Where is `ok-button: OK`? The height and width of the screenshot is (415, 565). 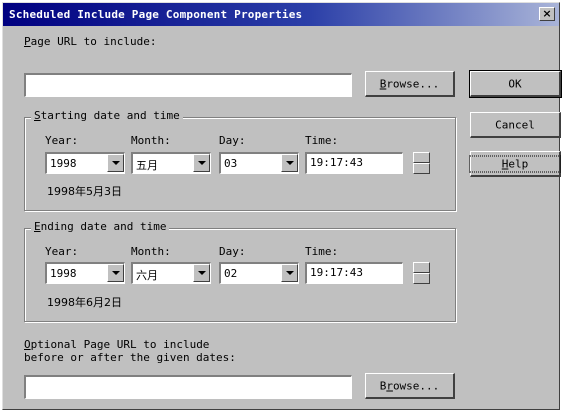
ok-button: OK is located at coordinates (515, 84).